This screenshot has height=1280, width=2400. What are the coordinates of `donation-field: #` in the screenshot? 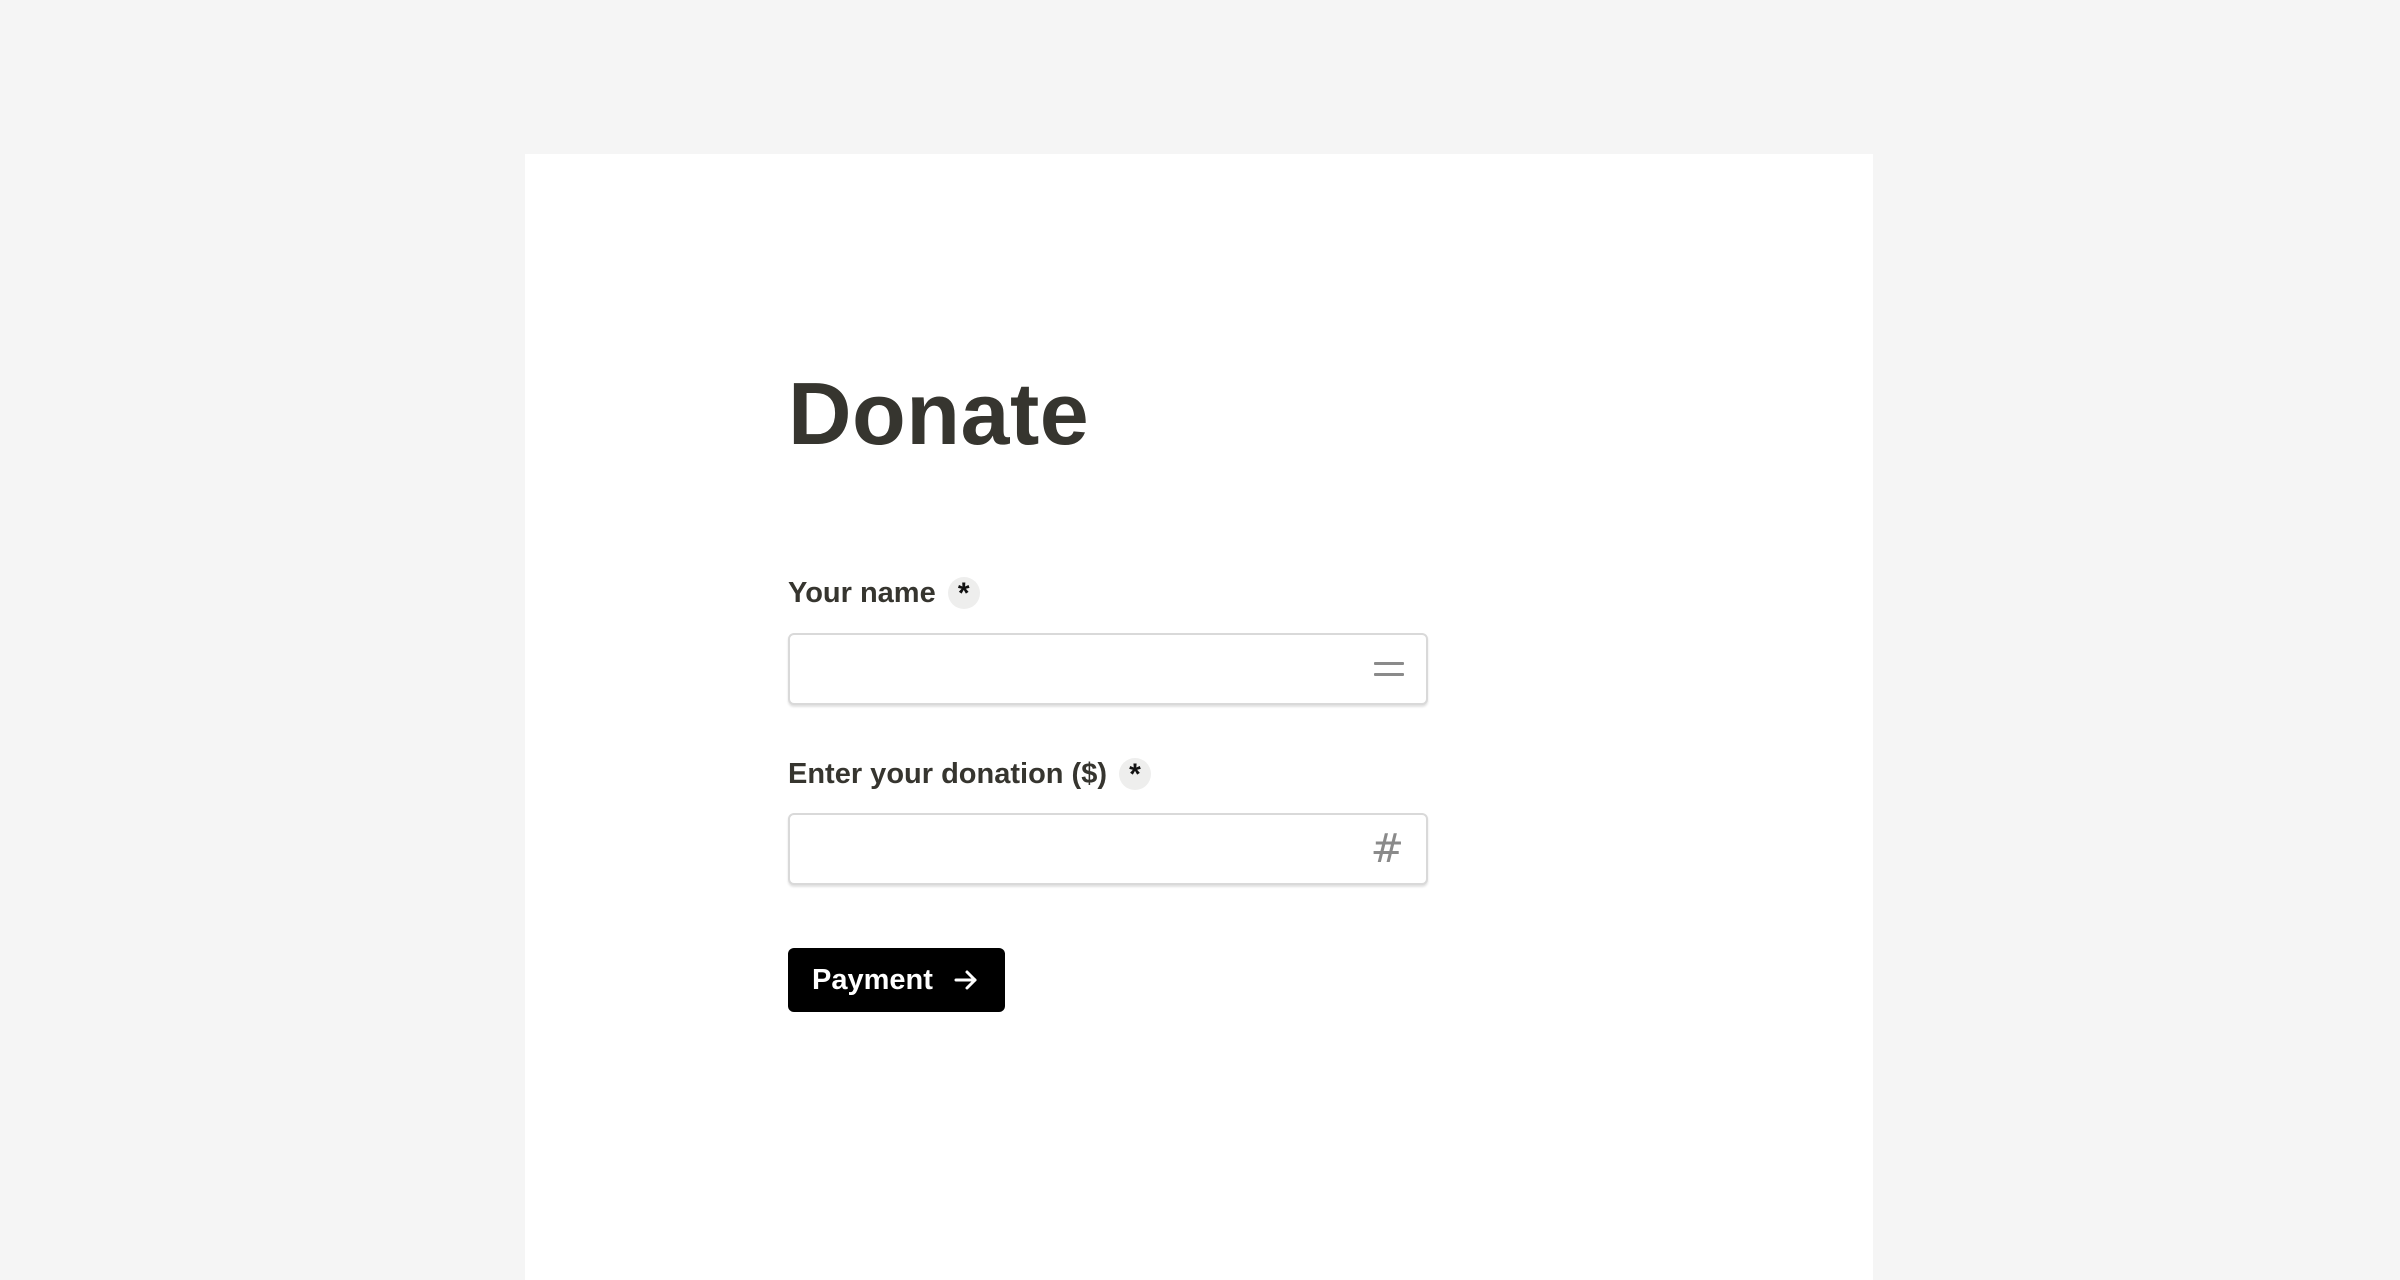 It's located at (1108, 849).